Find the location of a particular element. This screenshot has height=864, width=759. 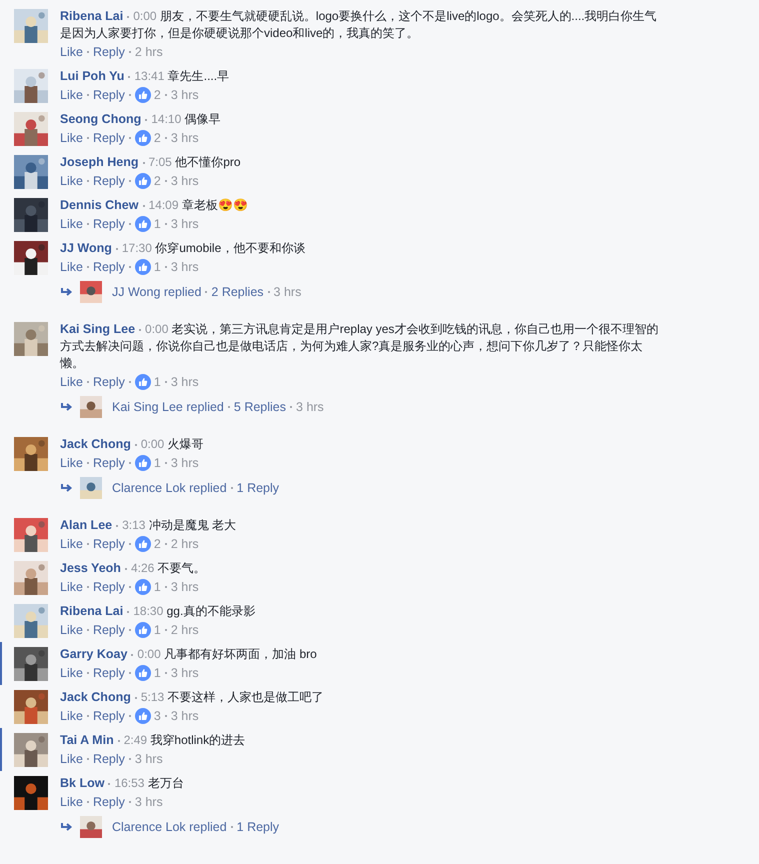

comment-text: Garry Koay 0:00 凡事都有好坏两面，加油 bro is located at coordinates (189, 654).